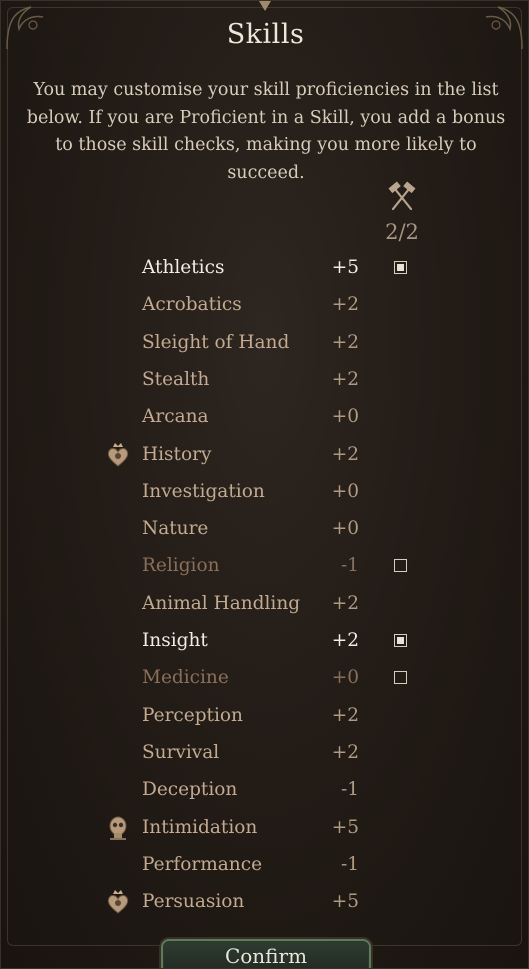 The height and width of the screenshot is (969, 529). I want to click on skill-row: Survival +2, so click(264, 752).